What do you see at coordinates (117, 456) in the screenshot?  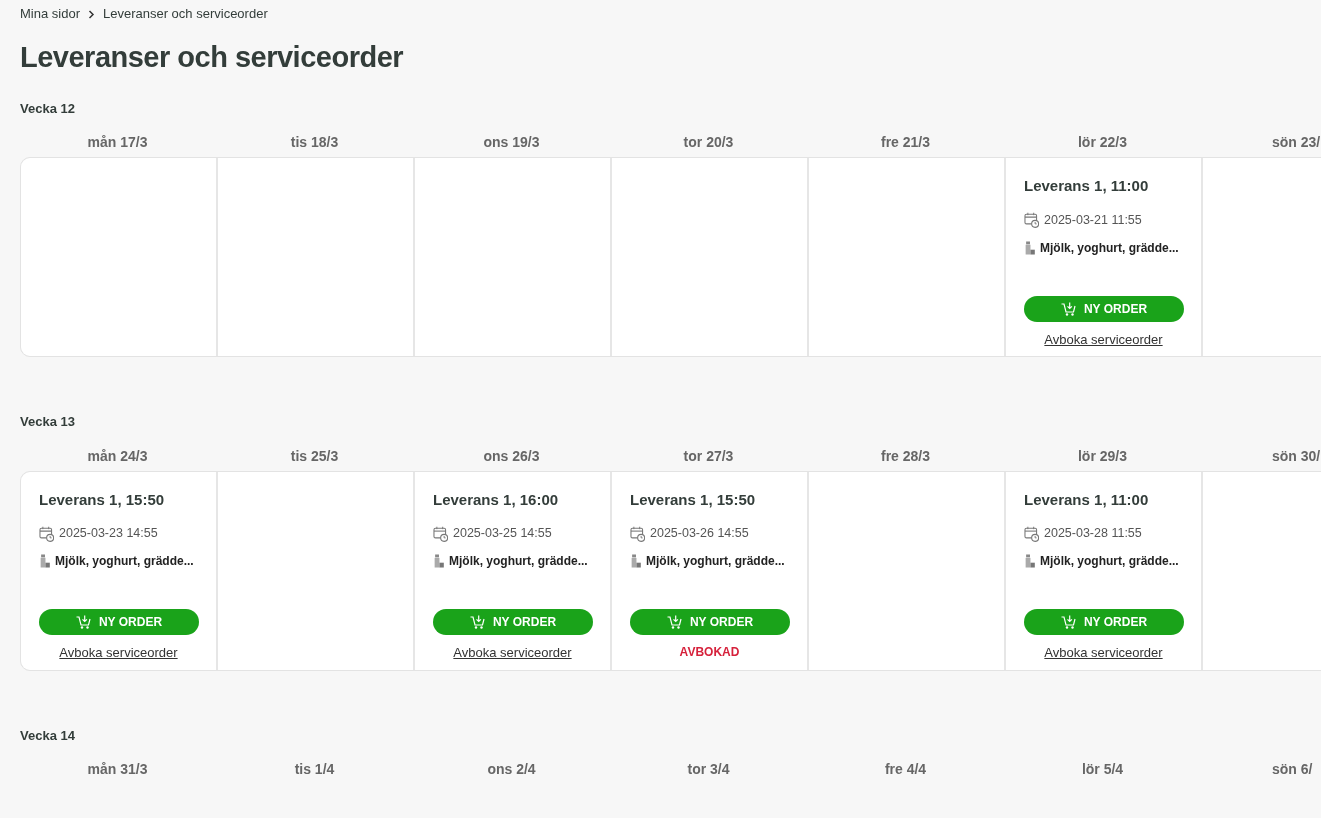 I see `day-header: mån 24/3` at bounding box center [117, 456].